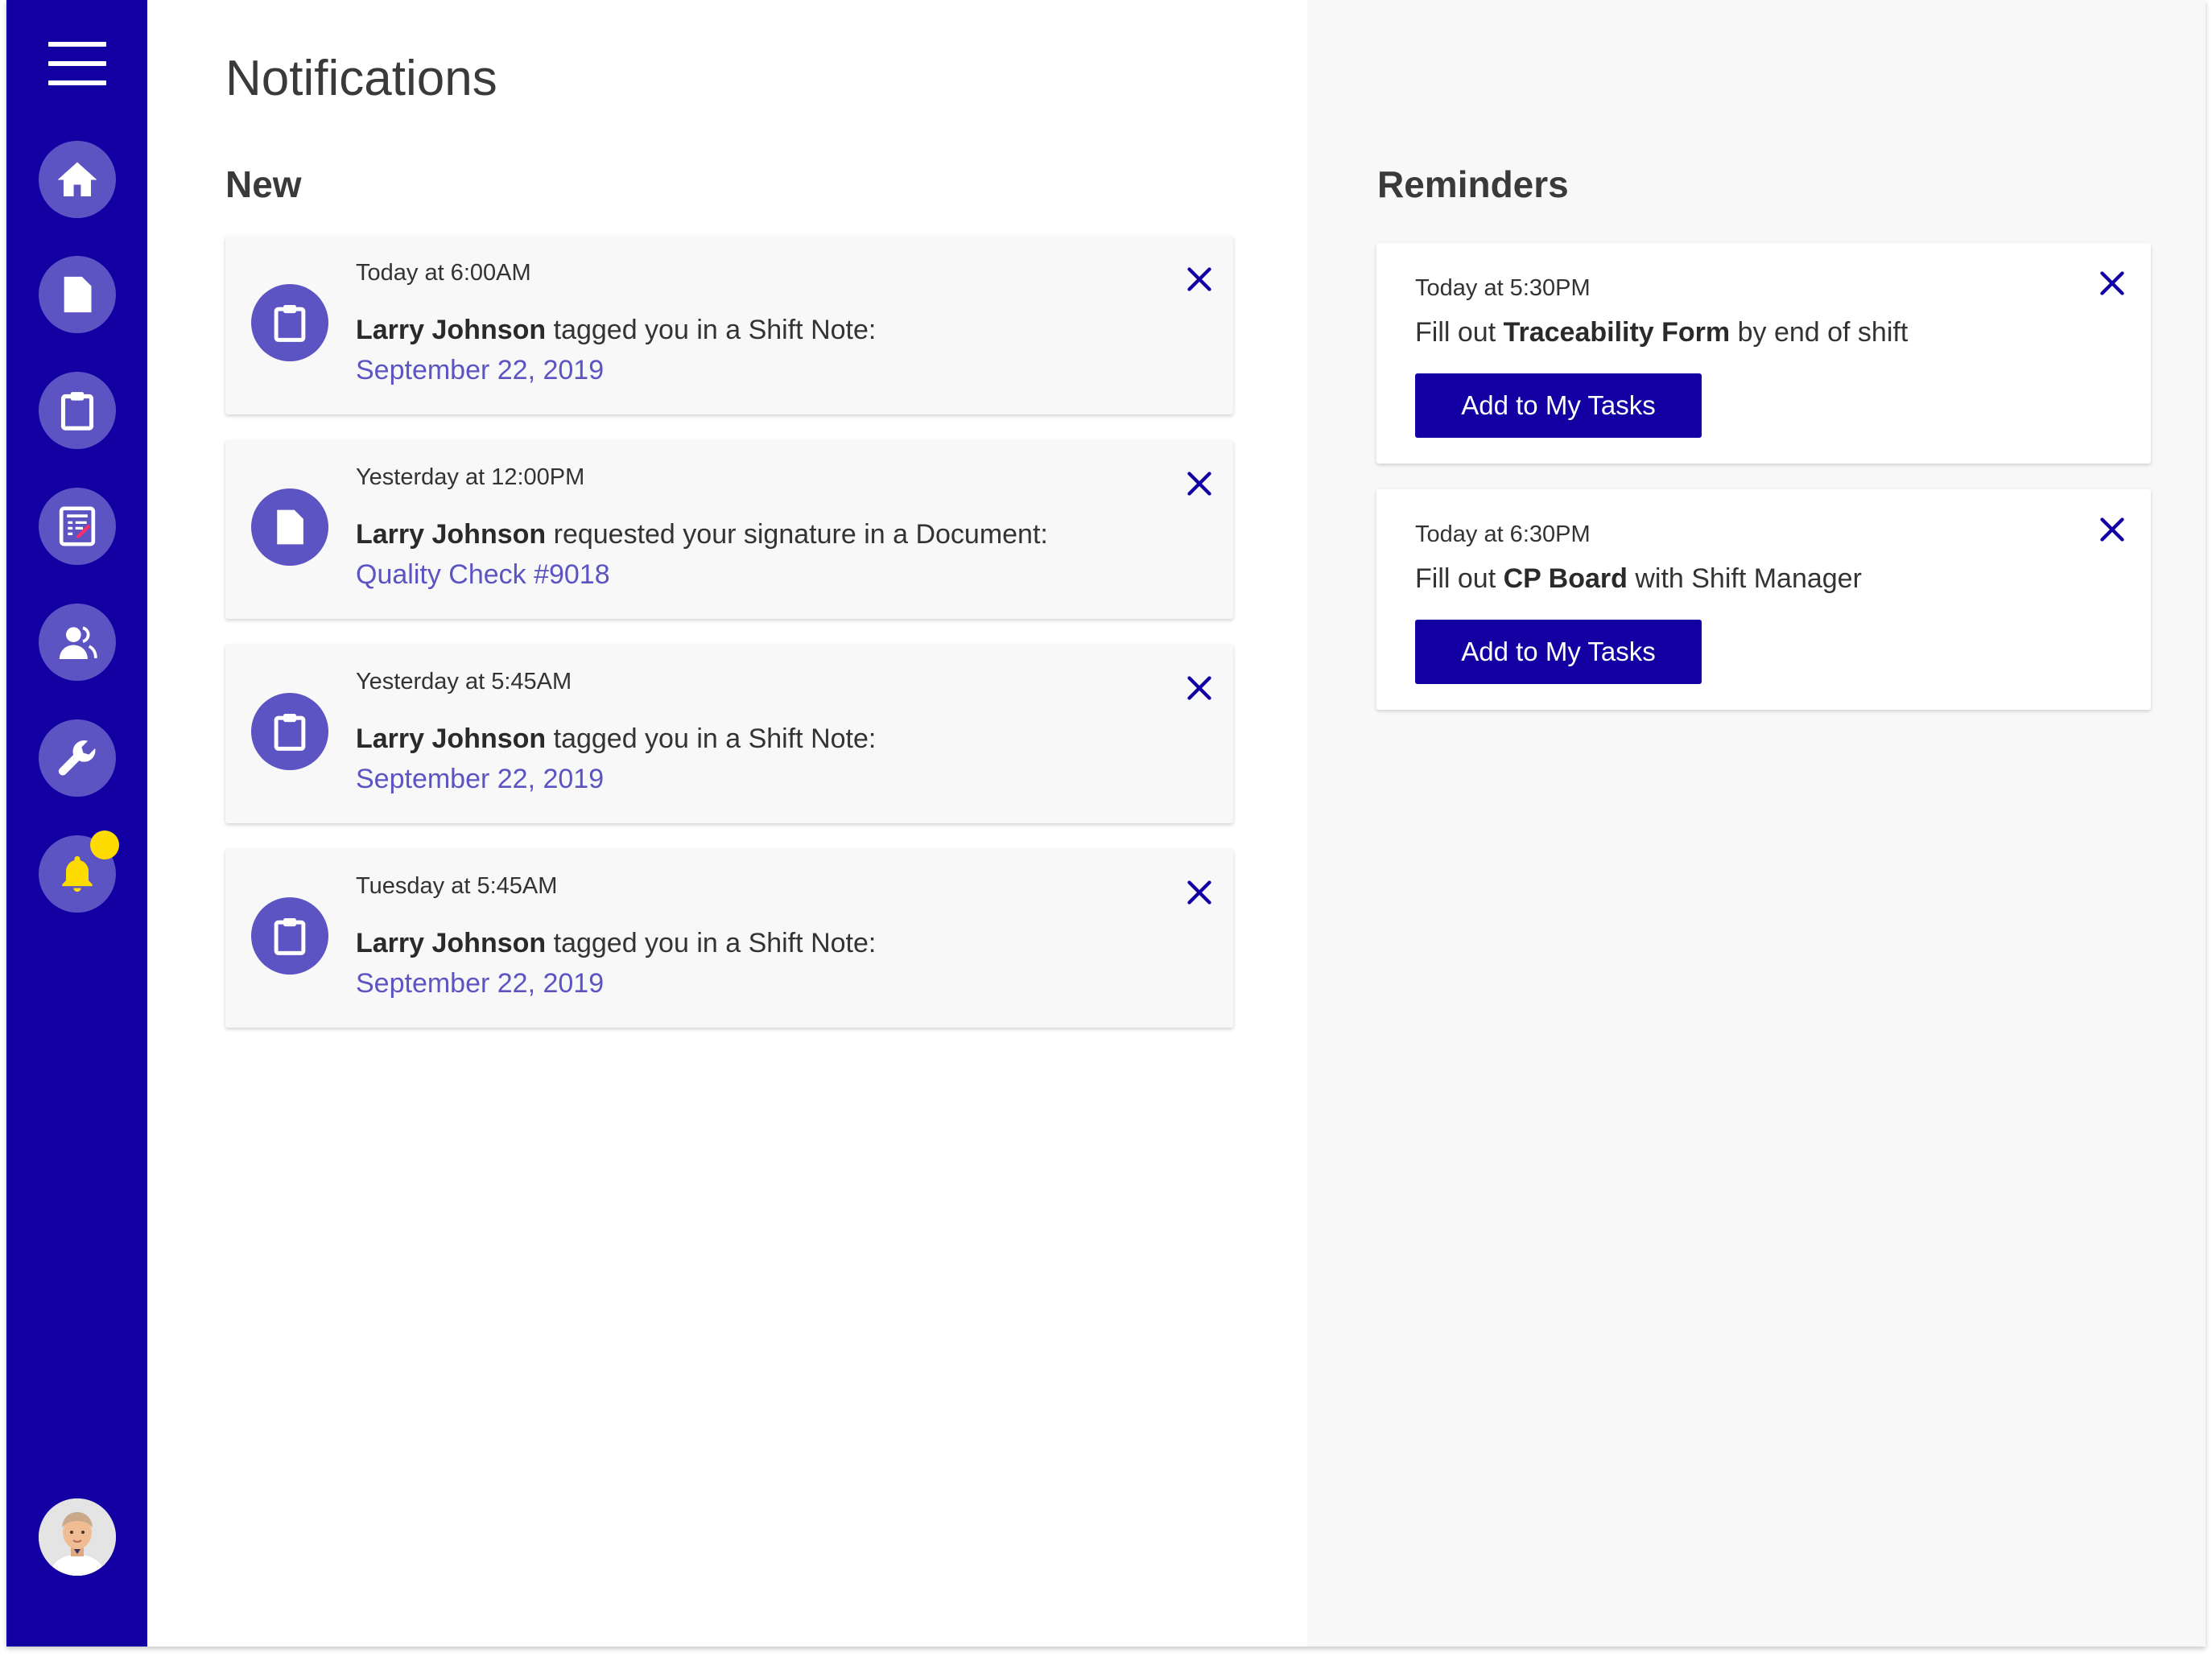 This screenshot has height=1661, width=2212. What do you see at coordinates (77, 873) in the screenshot?
I see `bell-icon` at bounding box center [77, 873].